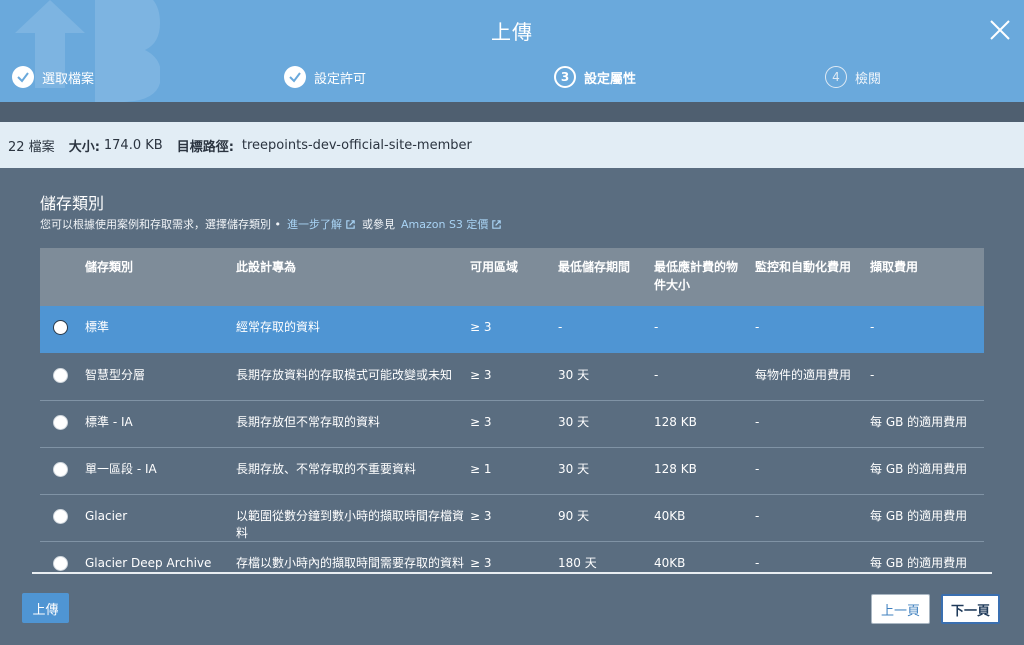 The image size is (1024, 645). Describe the element at coordinates (97, 327) in the screenshot. I see `cell-class: 標準` at that location.